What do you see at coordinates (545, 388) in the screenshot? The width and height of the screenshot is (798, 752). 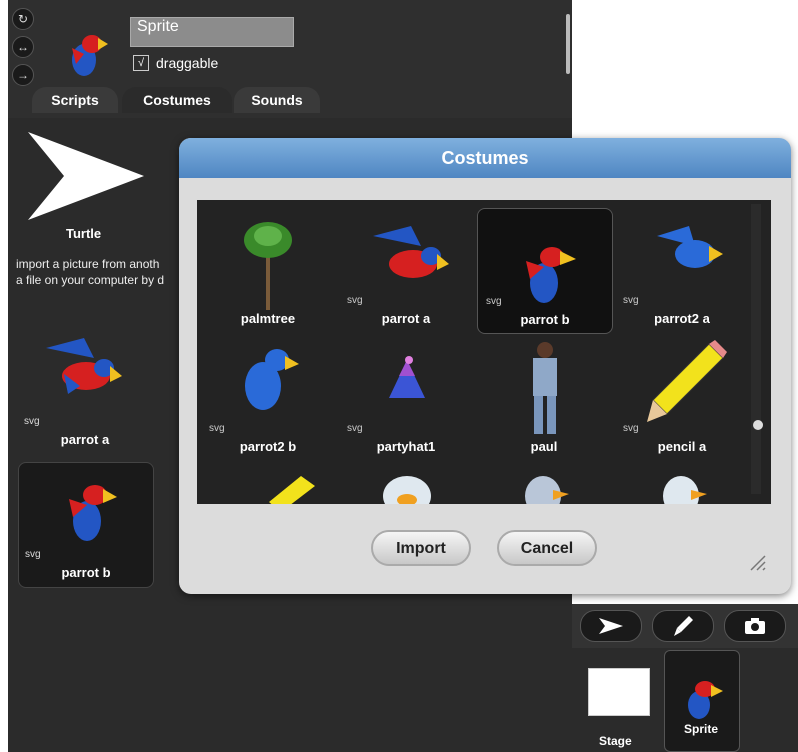 I see `paul-icon` at bounding box center [545, 388].